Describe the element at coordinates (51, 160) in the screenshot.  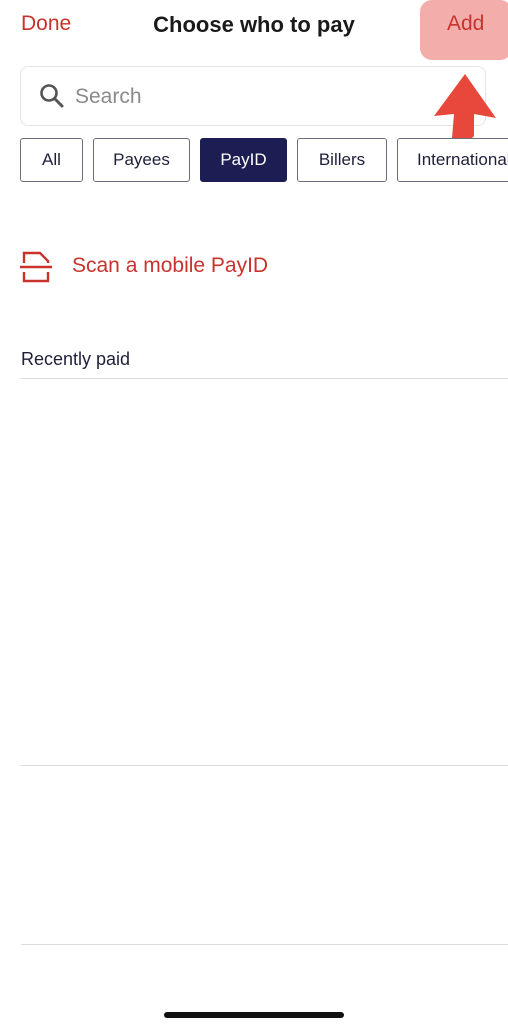
I see `filter-chip-all: All` at that location.